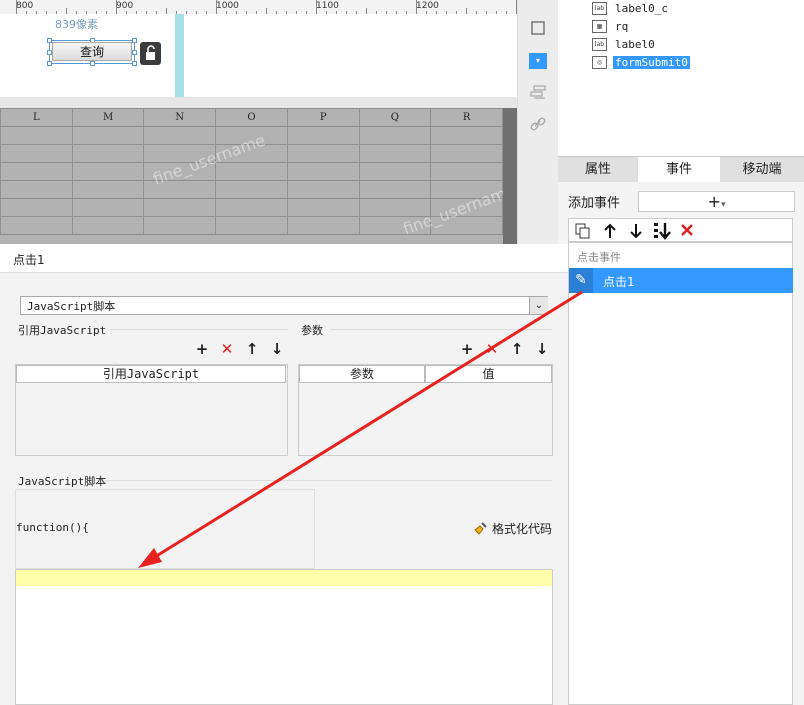  Describe the element at coordinates (52, 527) in the screenshot. I see `function-signature: function(){` at that location.